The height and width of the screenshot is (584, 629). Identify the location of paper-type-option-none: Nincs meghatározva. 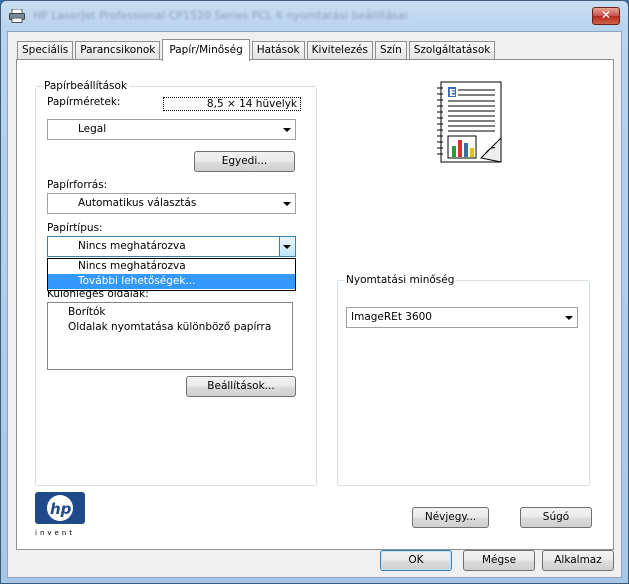
(171, 266).